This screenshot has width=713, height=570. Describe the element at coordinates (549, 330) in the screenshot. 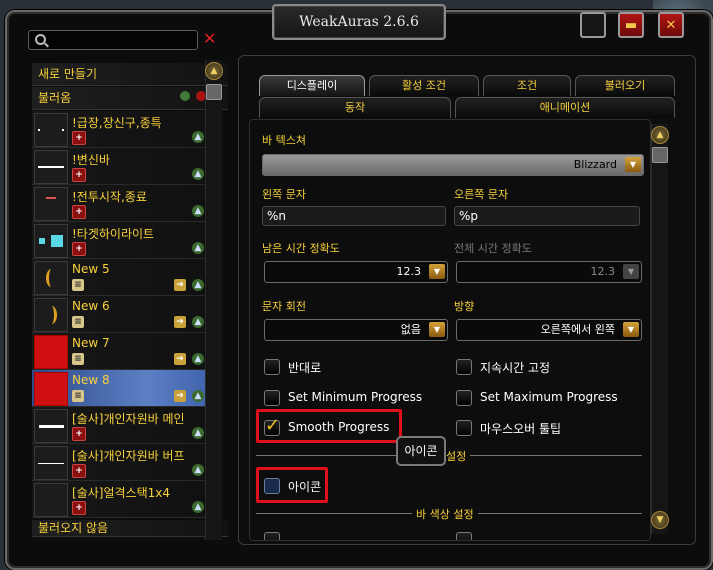

I see `orientation-dropdown: 오른쪽에서 왼쪽 ▼` at that location.